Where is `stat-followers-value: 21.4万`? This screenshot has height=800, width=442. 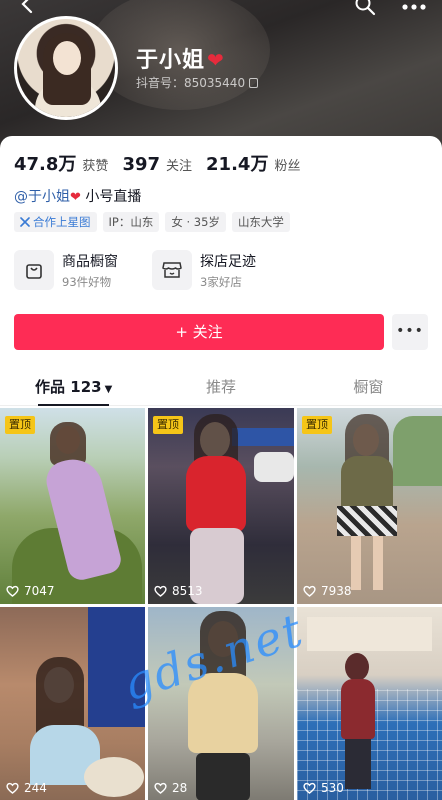 stat-followers-value: 21.4万 is located at coordinates (237, 164).